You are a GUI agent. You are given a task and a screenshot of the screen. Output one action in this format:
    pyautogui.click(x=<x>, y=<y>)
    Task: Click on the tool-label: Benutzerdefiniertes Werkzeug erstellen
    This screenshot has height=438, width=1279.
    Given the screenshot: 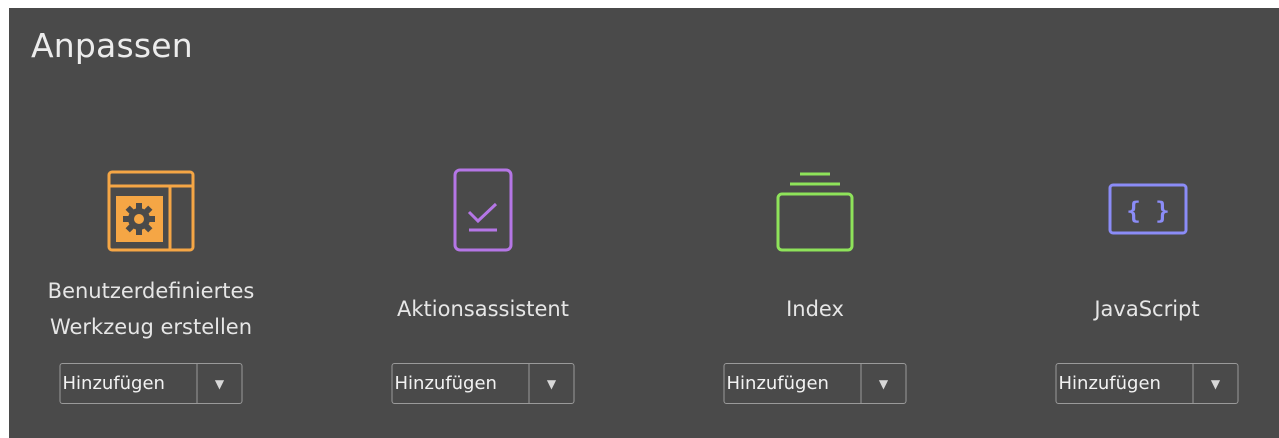 What is the action you would take?
    pyautogui.click(x=151, y=309)
    